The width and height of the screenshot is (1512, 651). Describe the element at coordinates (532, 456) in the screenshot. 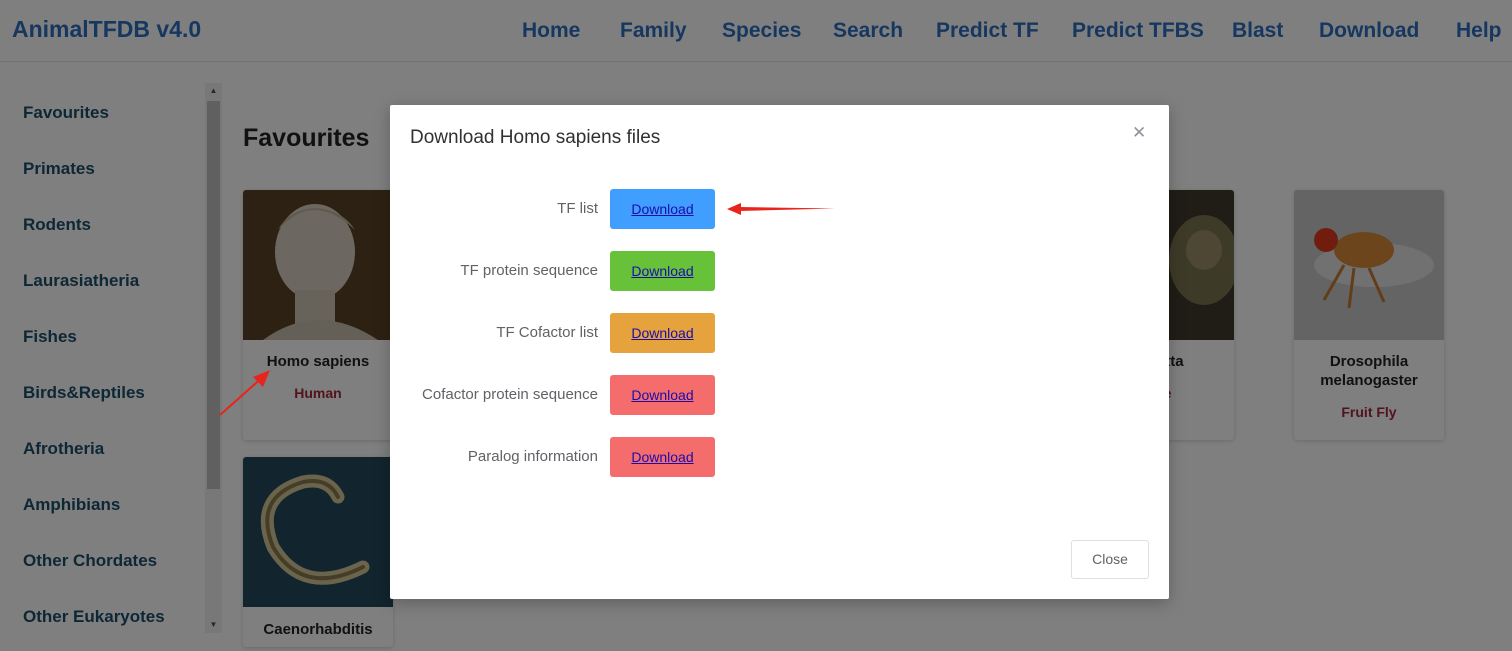

I see `row-label-paralog-information: Paralog information` at that location.